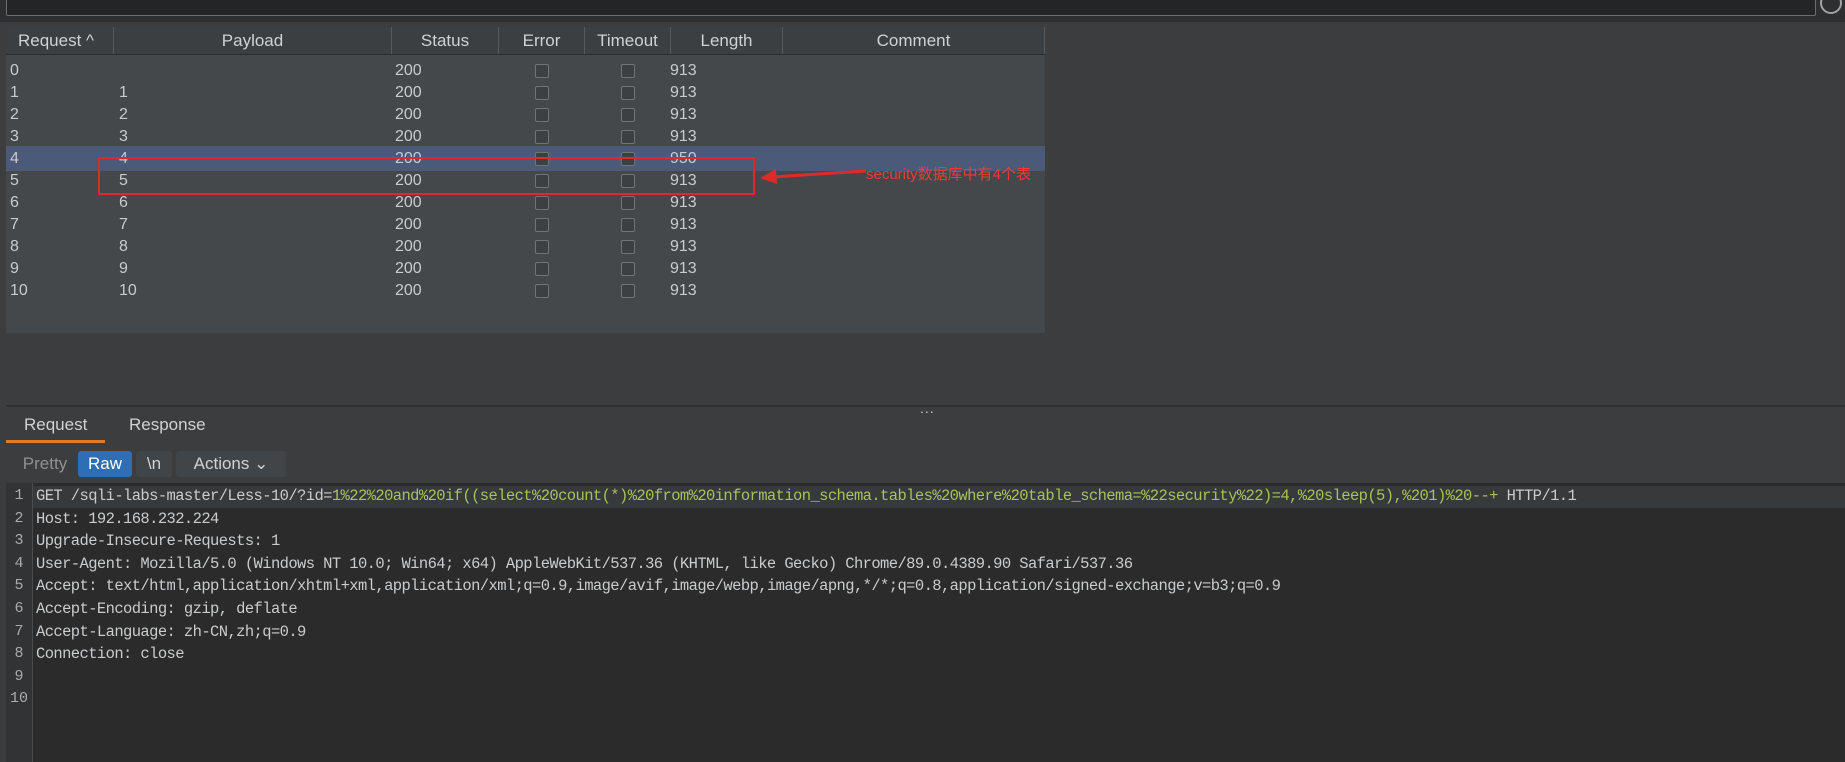 This screenshot has width=1845, height=762. I want to click on line-number: 2, so click(19, 518).